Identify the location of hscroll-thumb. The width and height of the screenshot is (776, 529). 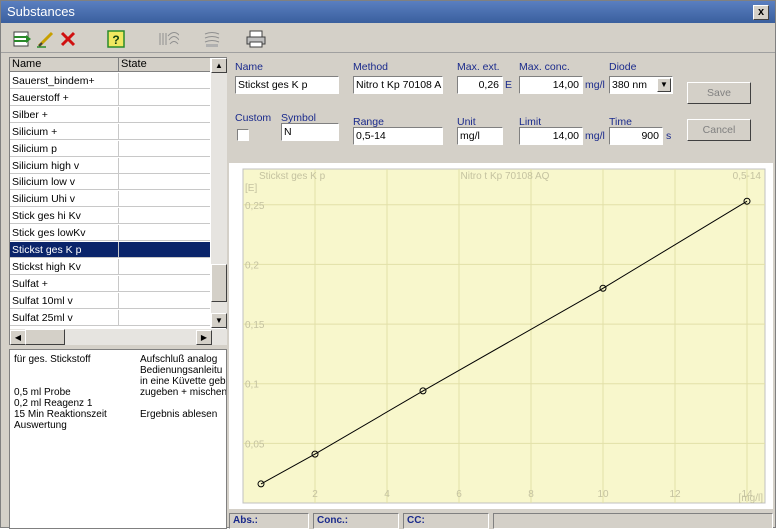
(45, 337).